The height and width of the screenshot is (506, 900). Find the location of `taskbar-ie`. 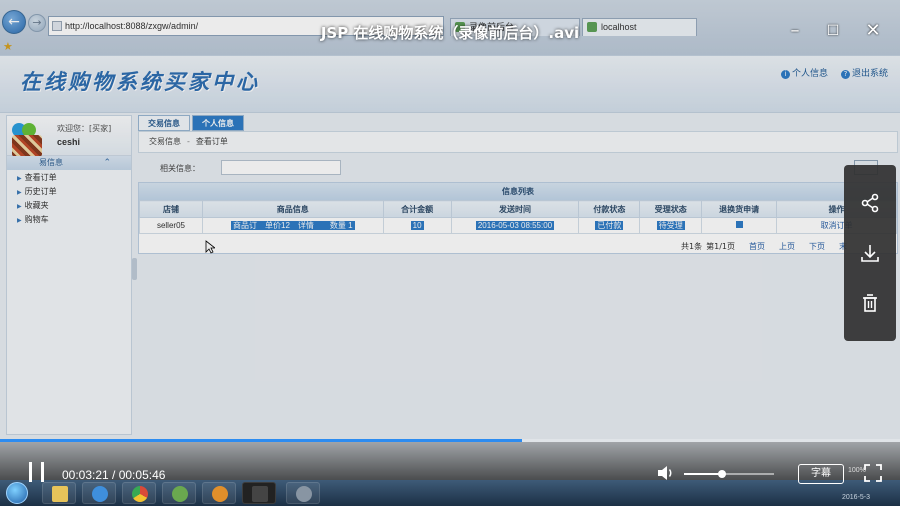

taskbar-ie is located at coordinates (99, 493).